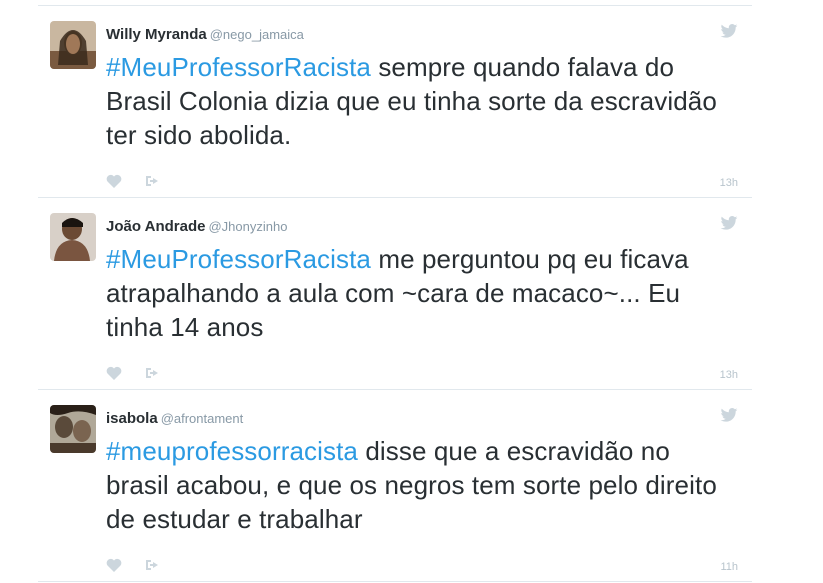 The width and height of the screenshot is (823, 583). What do you see at coordinates (132, 418) in the screenshot?
I see `user-name: isabola` at bounding box center [132, 418].